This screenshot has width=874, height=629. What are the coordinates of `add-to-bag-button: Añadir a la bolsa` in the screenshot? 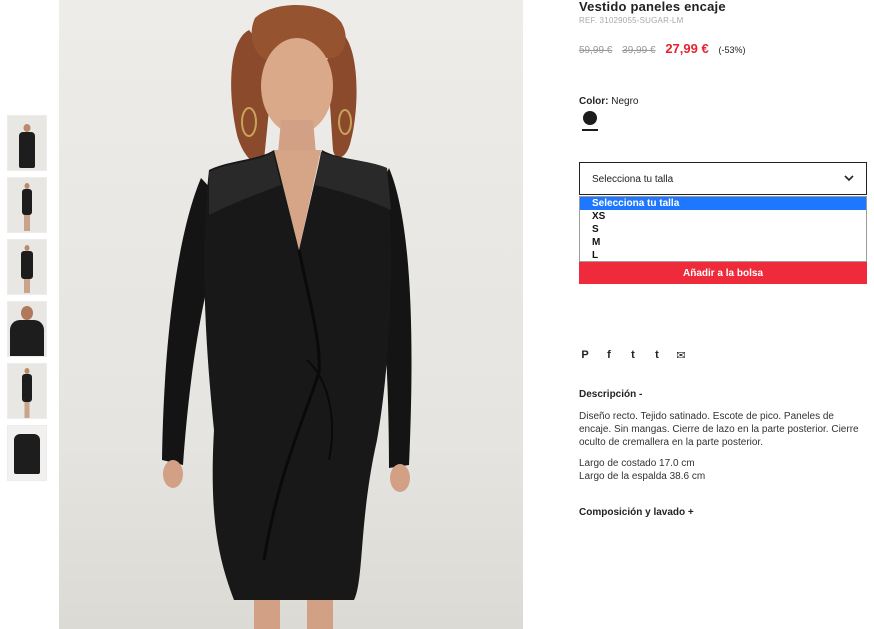 It's located at (723, 273).